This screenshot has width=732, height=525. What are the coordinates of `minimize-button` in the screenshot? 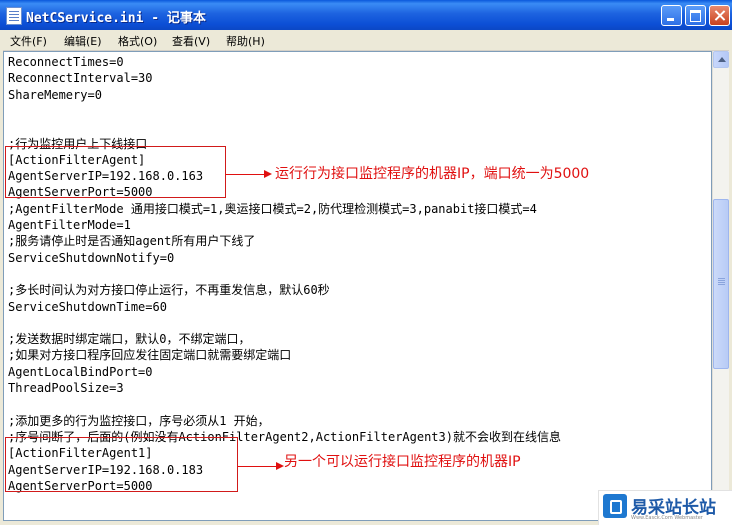 It's located at (671, 15).